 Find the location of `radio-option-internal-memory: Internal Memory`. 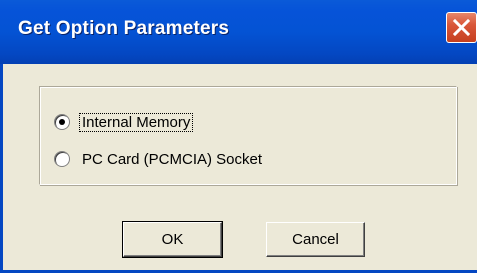

radio-option-internal-memory: Internal Memory is located at coordinates (124, 122).